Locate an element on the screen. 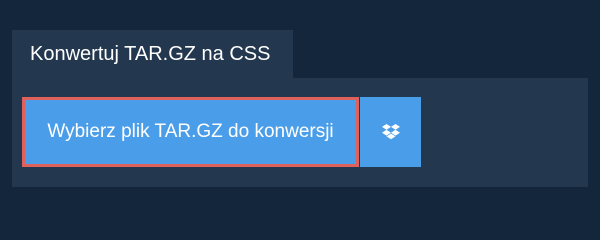 The width and height of the screenshot is (600, 240). converter-tab: Konwertuj TAR.GZ na CSS is located at coordinates (152, 54).